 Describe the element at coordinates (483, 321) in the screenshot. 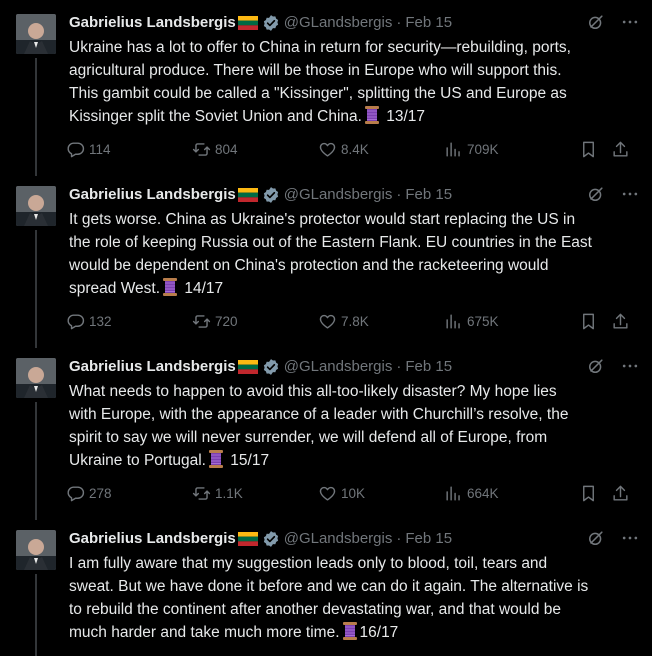

I see `view-count: 675K` at that location.